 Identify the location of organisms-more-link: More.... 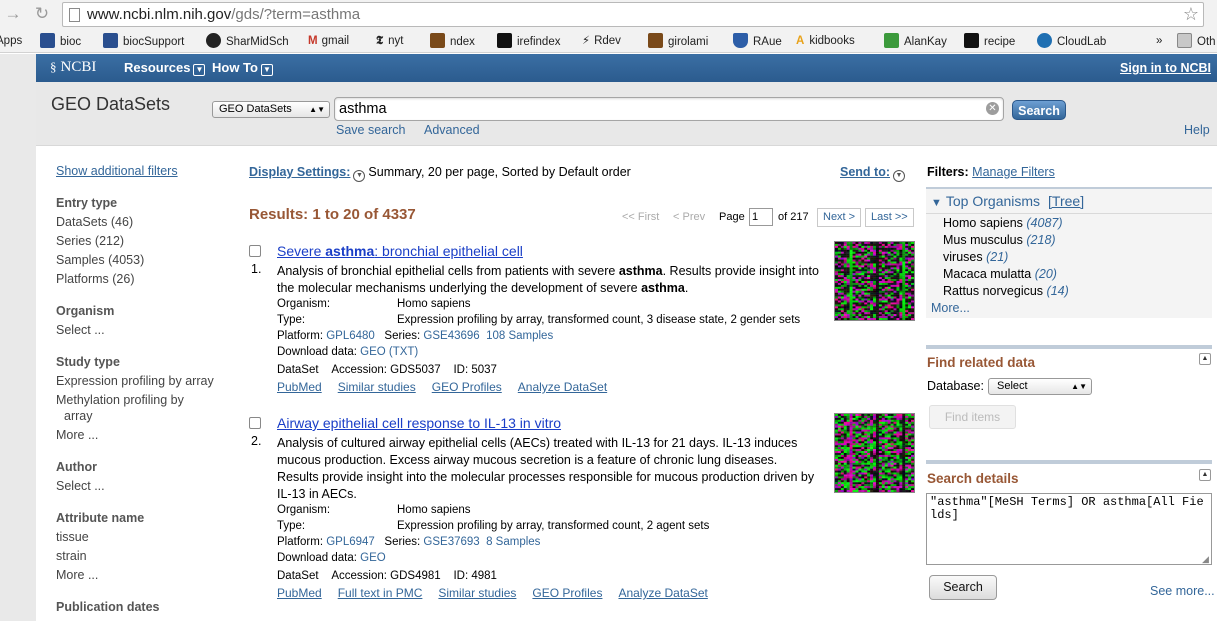
(950, 308).